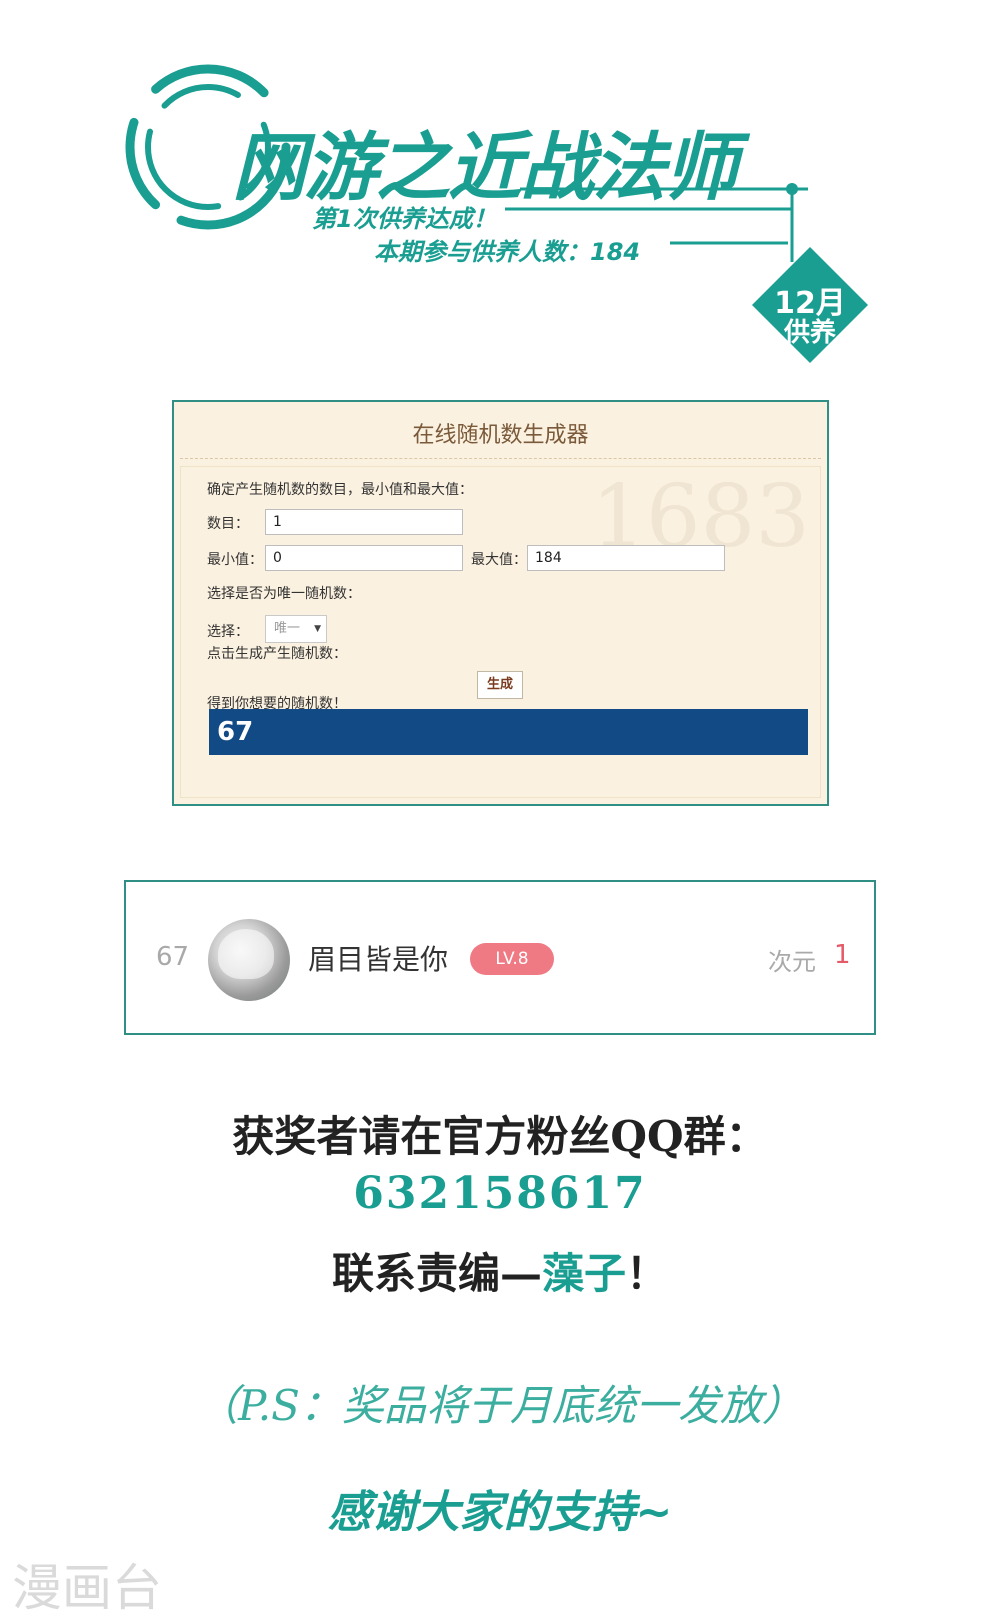  Describe the element at coordinates (507, 252) in the screenshot. I see `participant-count: 本期参与供养人数：184` at that location.